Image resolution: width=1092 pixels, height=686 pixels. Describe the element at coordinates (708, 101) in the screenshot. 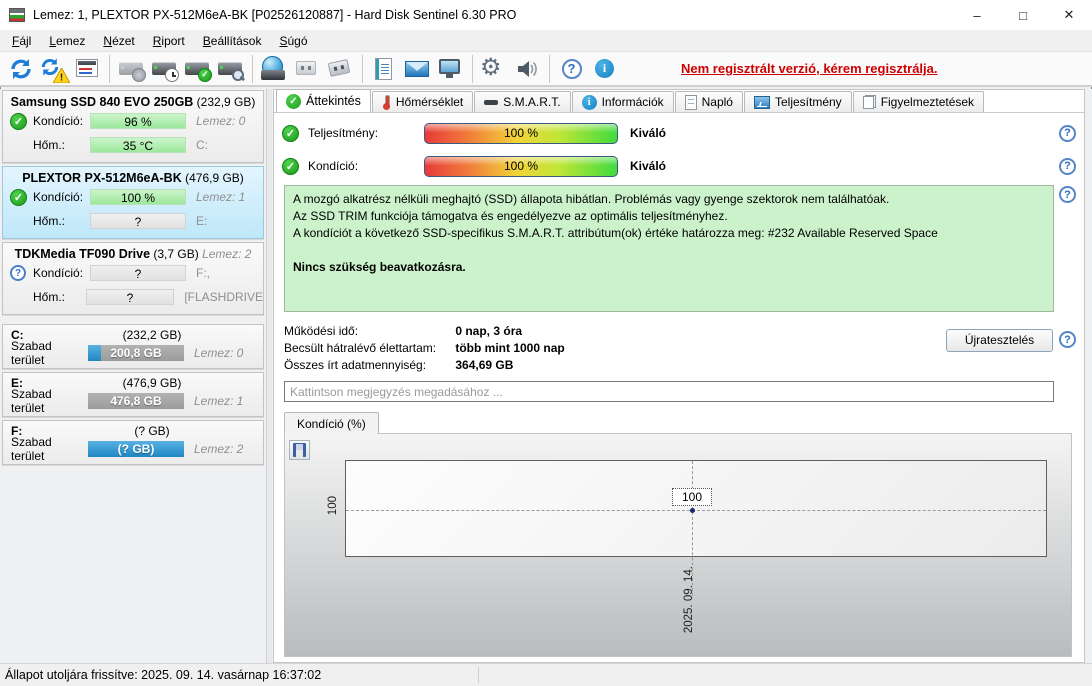

I see `tab-log: Napló` at that location.